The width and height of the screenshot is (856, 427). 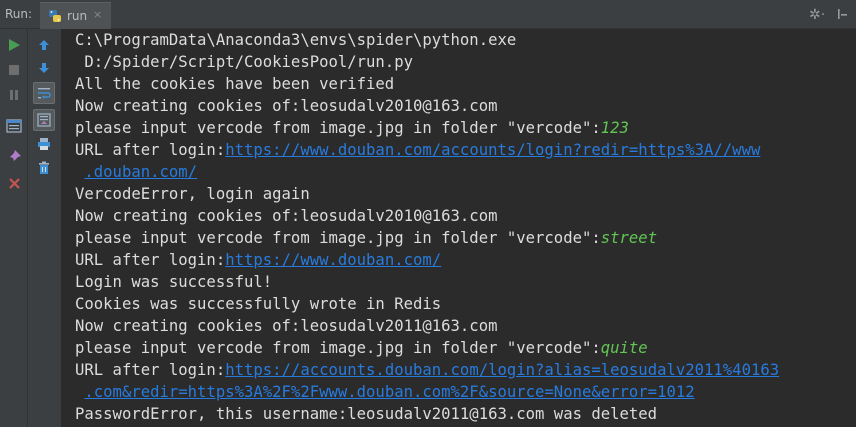 I want to click on console-line: VercodeError, login again, so click(x=192, y=194).